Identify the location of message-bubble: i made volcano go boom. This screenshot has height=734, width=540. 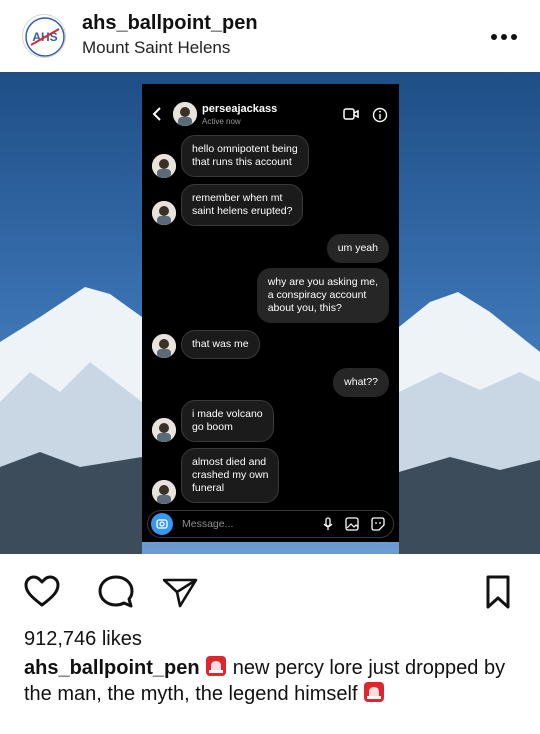
(227, 421).